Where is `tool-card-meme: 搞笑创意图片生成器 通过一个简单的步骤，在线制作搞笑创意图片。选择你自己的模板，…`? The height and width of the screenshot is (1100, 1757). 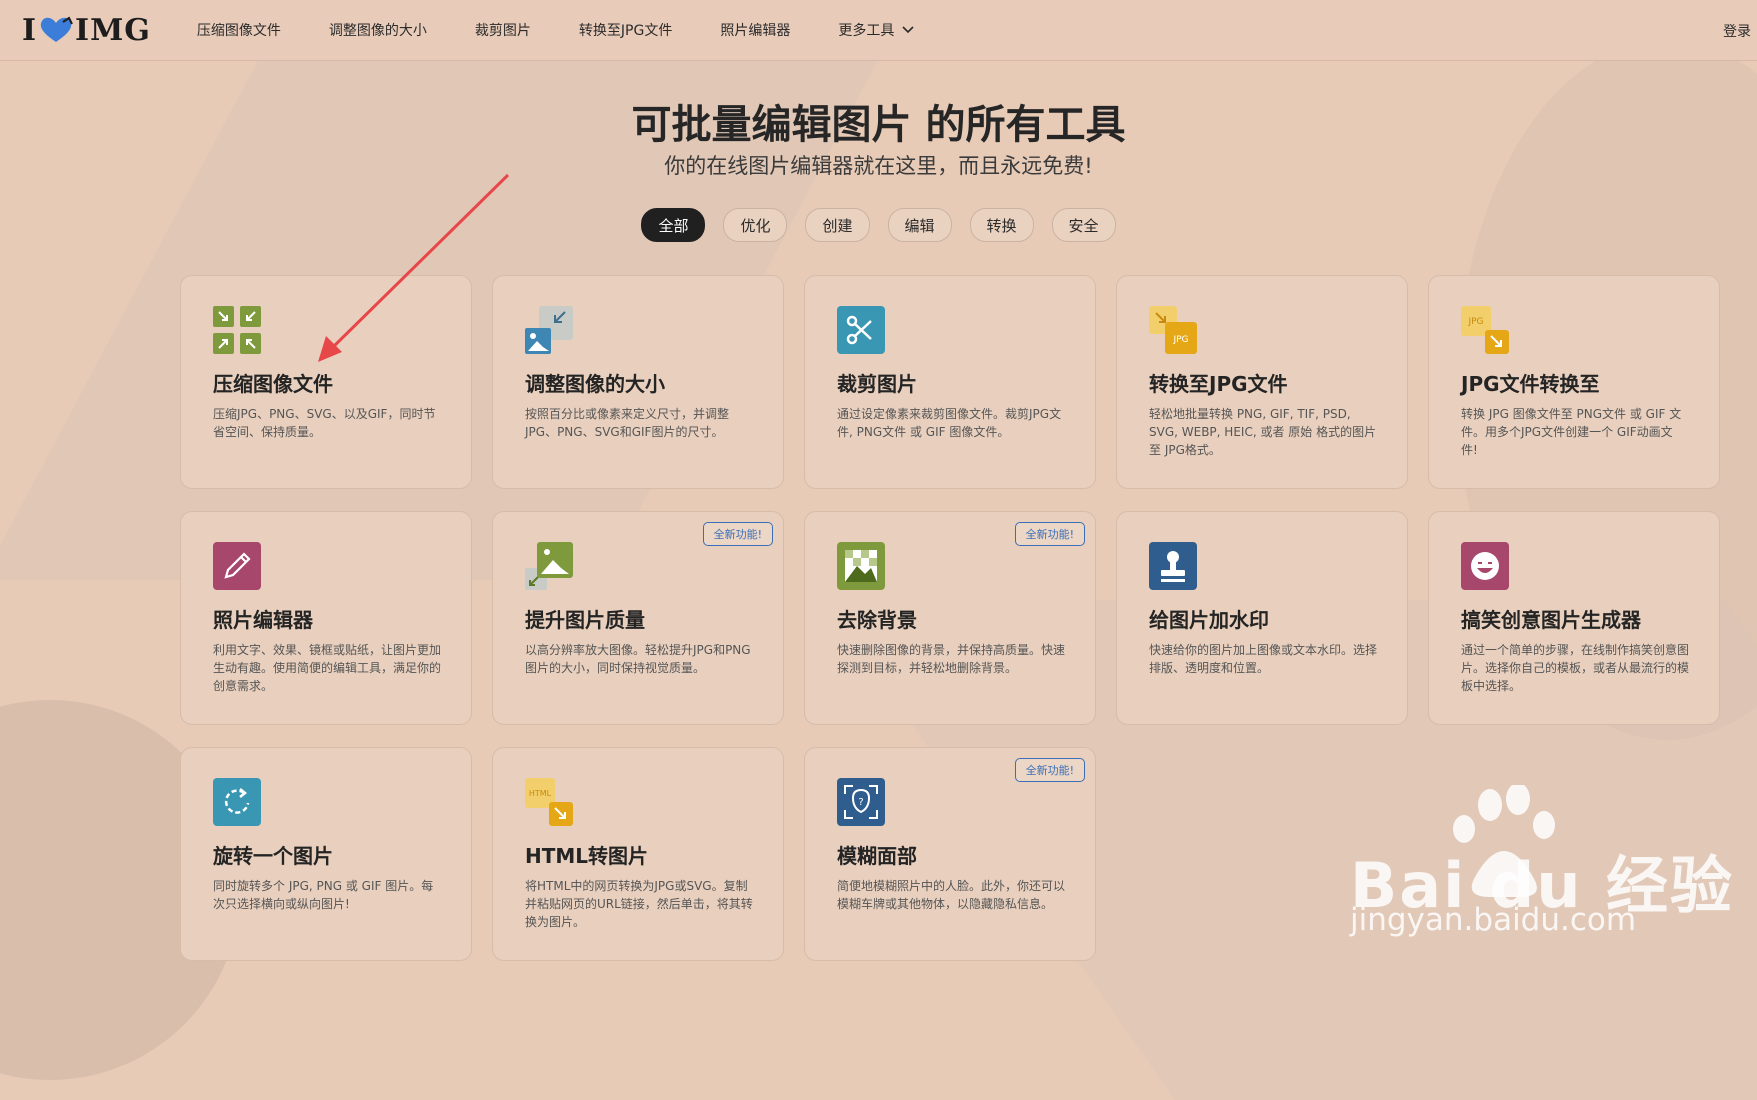 tool-card-meme: 搞笑创意图片生成器 通过一个简单的步骤，在线制作搞笑创意图片。选择你自己的模板，… is located at coordinates (1574, 618).